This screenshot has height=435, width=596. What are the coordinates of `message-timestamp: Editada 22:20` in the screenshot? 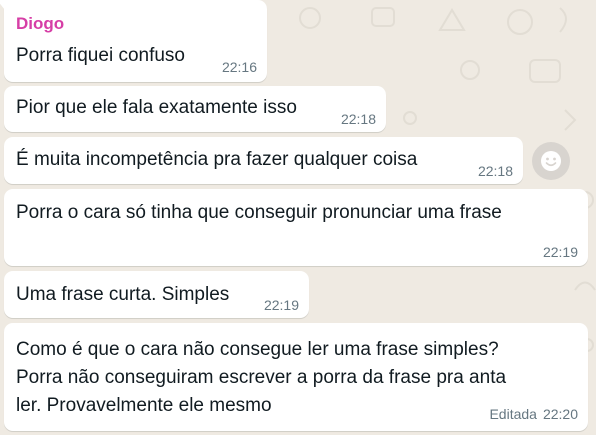 It's located at (533, 414).